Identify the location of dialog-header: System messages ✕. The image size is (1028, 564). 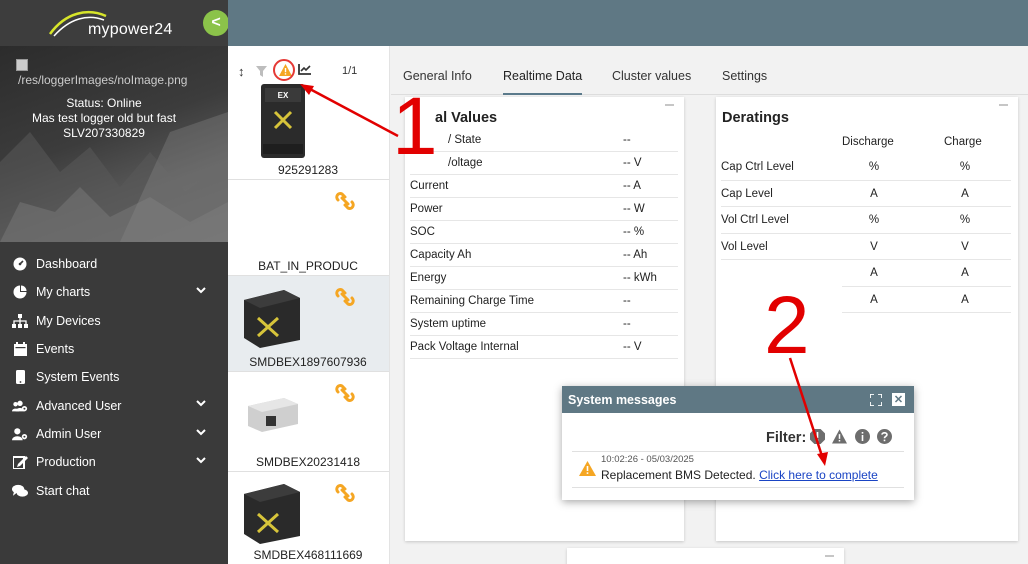
(738, 399).